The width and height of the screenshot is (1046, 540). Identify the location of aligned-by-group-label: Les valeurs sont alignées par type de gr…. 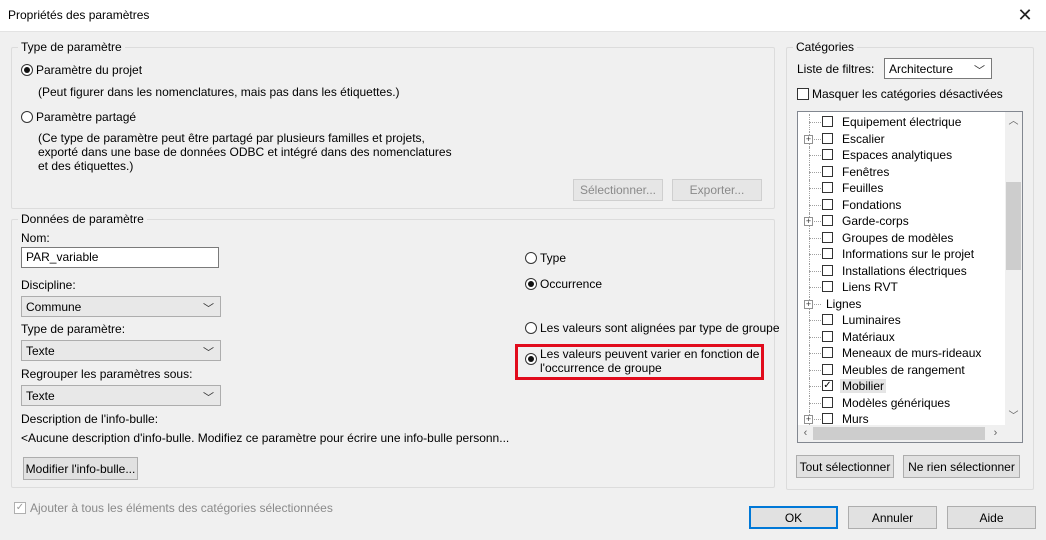
(660, 328).